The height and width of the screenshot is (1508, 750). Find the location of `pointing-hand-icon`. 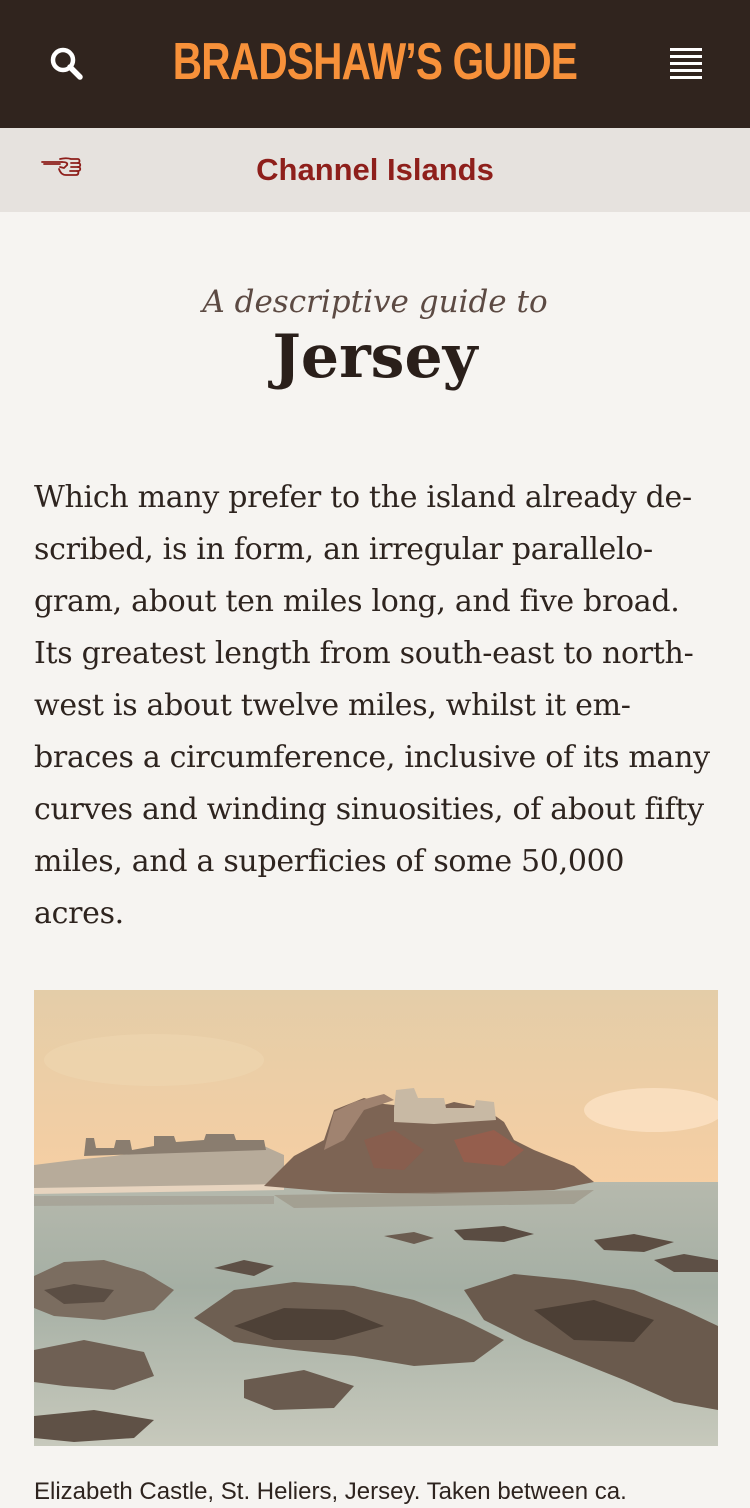

pointing-hand-icon is located at coordinates (61, 166).